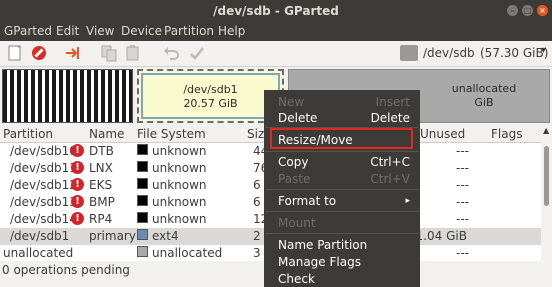 The image size is (552, 287). What do you see at coordinates (319, 262) in the screenshot?
I see `menu-item-manage-flags-label: Manage Flags` at bounding box center [319, 262].